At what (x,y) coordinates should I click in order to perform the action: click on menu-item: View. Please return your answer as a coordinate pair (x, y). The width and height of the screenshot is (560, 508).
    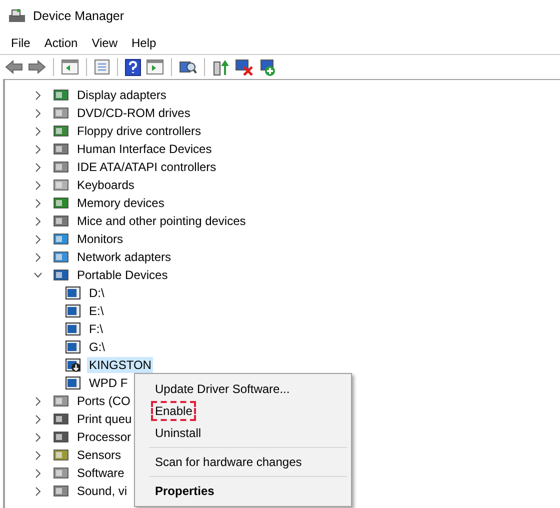
    Looking at the image, I should click on (104, 43).